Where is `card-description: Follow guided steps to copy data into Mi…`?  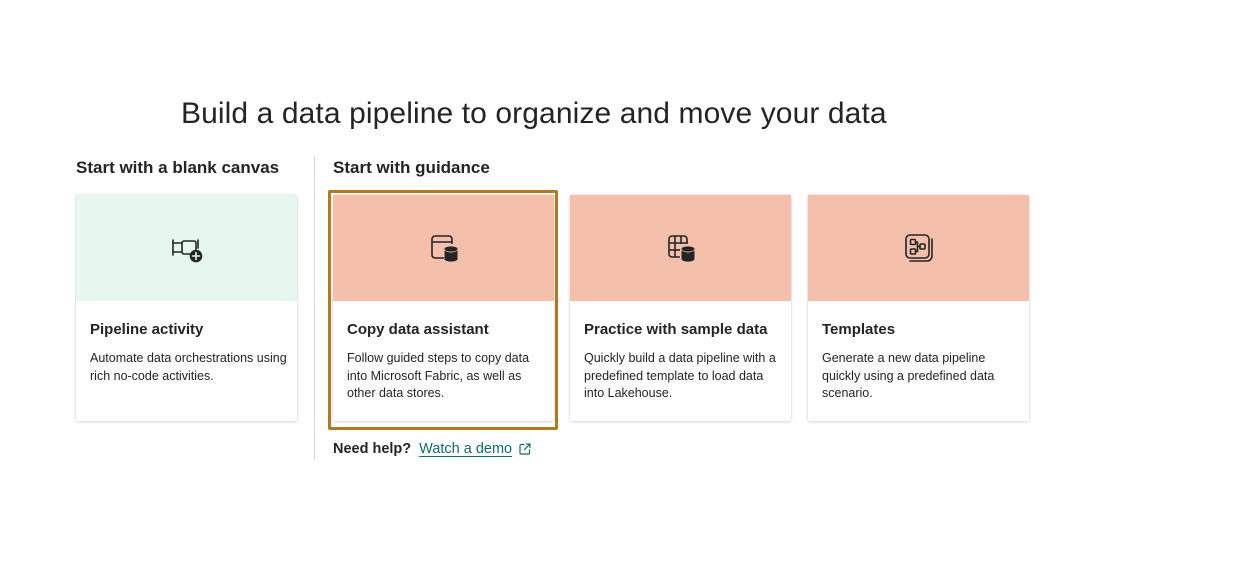
card-description: Follow guided steps to copy data into Mi… is located at coordinates (438, 375).